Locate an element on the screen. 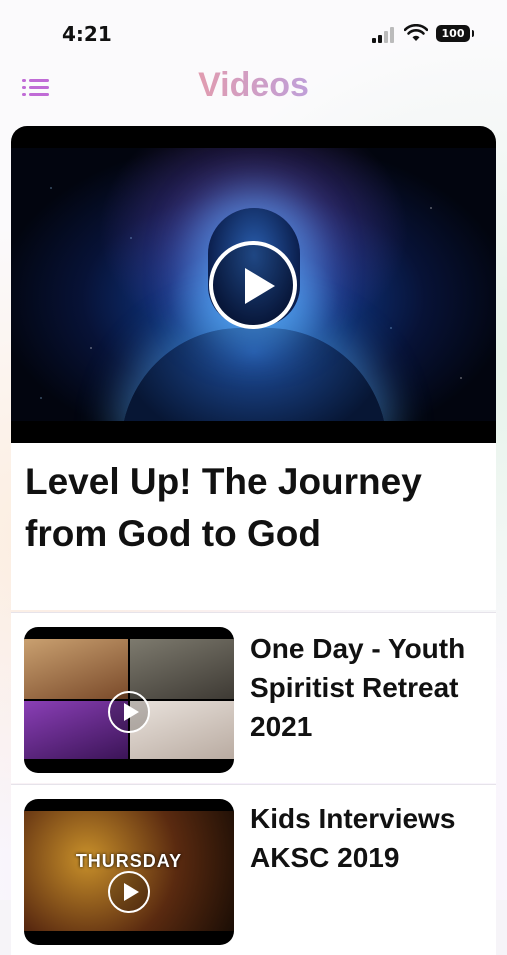  battery-icon: 100 is located at coordinates (455, 33).